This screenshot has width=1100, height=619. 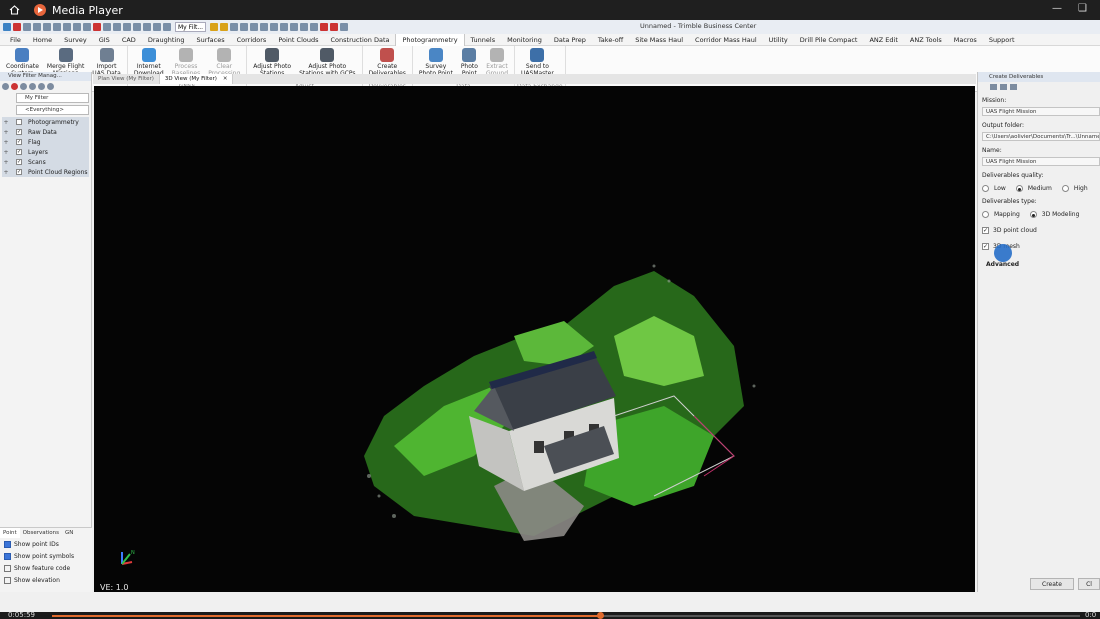 What do you see at coordinates (157, 27) in the screenshot?
I see `window-icon` at bounding box center [157, 27].